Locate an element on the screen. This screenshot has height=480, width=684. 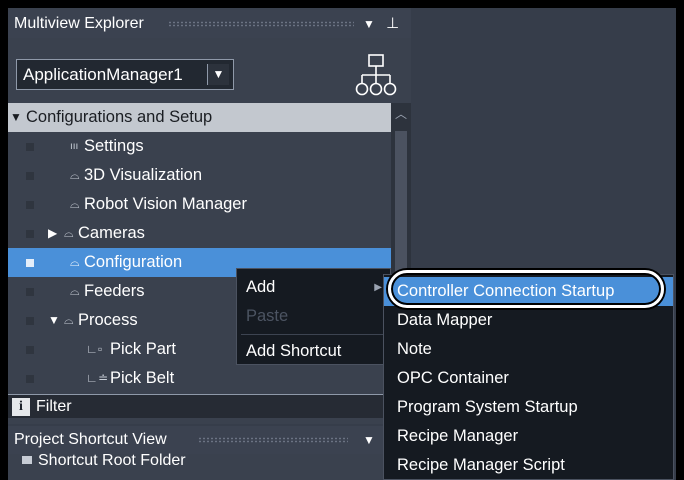
part-icon: ▫ is located at coordinates (100, 349).